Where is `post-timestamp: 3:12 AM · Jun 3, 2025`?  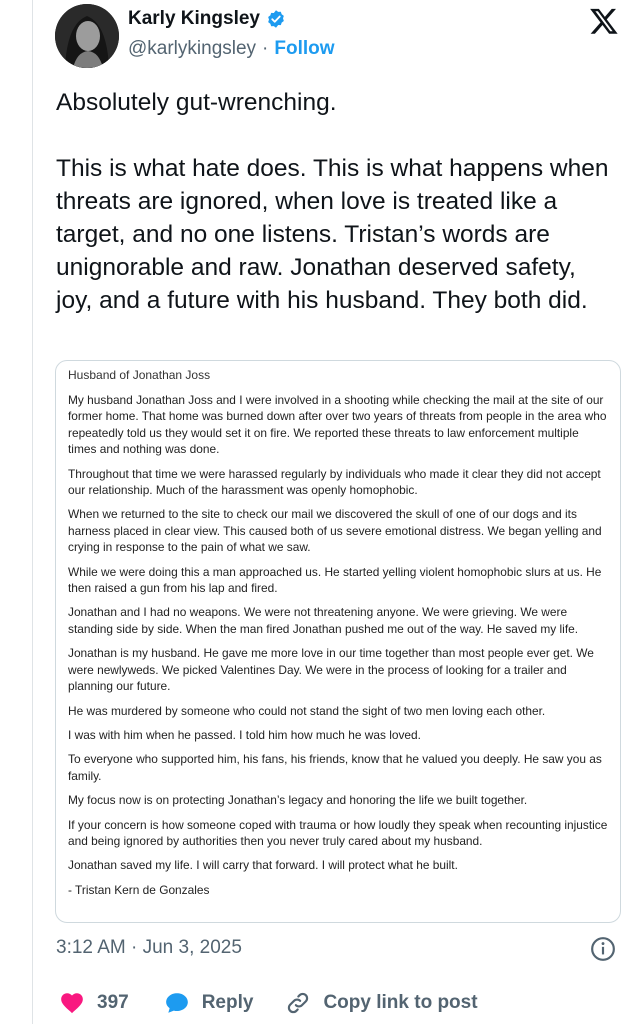 post-timestamp: 3:12 AM · Jun 3, 2025 is located at coordinates (149, 948).